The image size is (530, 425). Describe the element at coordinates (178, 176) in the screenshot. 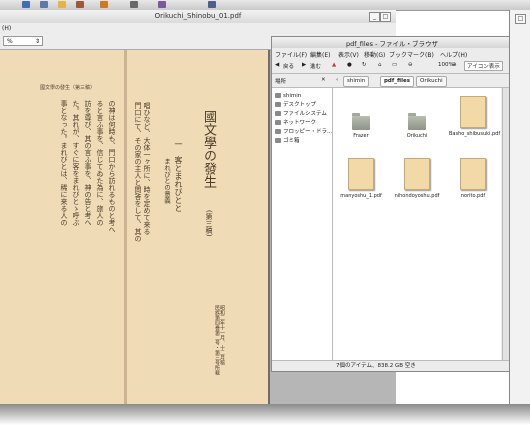

I see `section-heading: 一 客とまれびとと` at that location.